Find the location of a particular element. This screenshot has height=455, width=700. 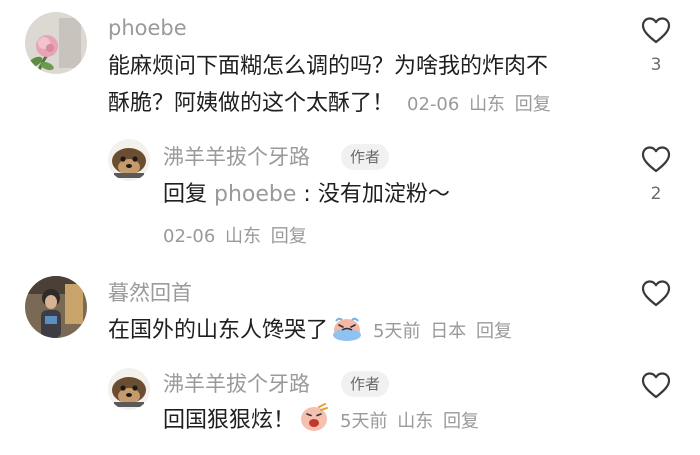

like-count: 3 is located at coordinates (656, 65).